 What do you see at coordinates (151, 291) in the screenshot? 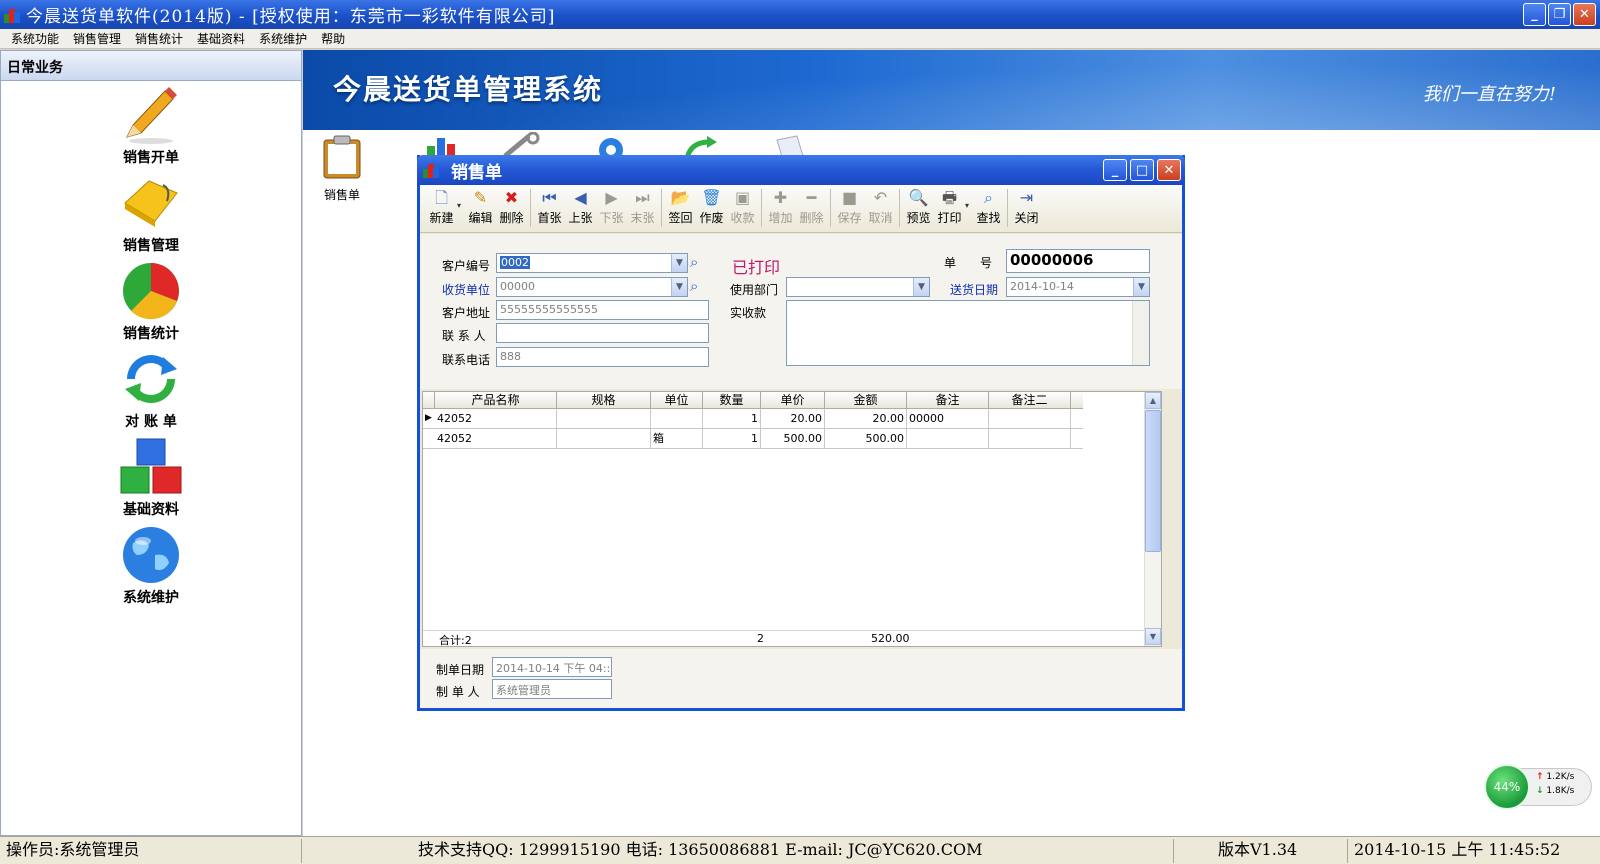
I see `pie-chart-icon` at bounding box center [151, 291].